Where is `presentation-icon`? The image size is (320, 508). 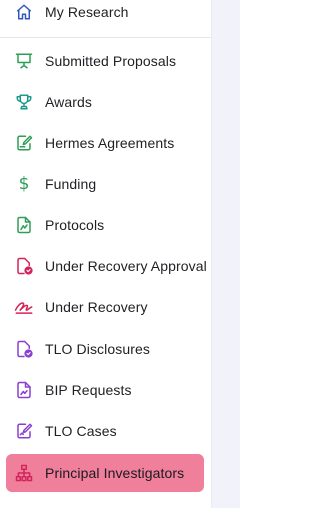
presentation-icon is located at coordinates (24, 61).